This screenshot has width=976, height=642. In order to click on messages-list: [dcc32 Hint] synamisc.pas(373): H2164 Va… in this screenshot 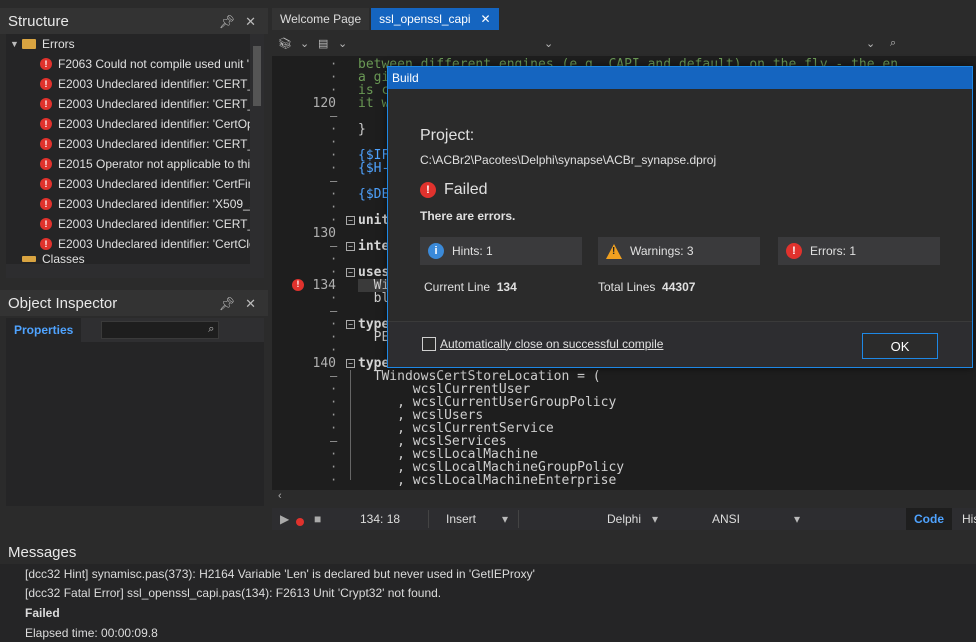, I will do `click(488, 603)`.